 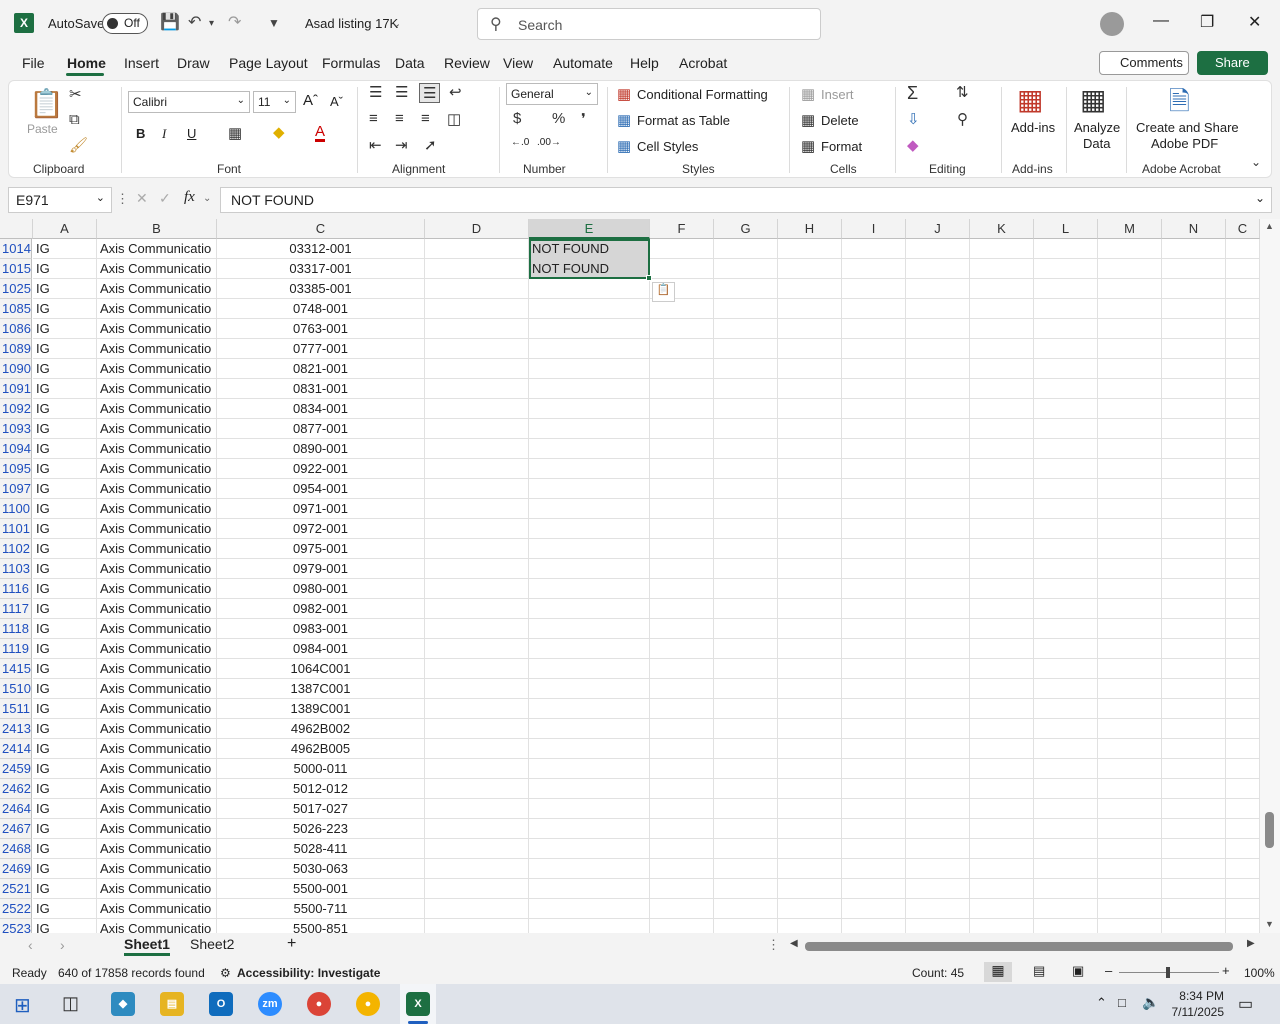 What do you see at coordinates (193, 63) in the screenshot?
I see `tab-draw: Draw` at bounding box center [193, 63].